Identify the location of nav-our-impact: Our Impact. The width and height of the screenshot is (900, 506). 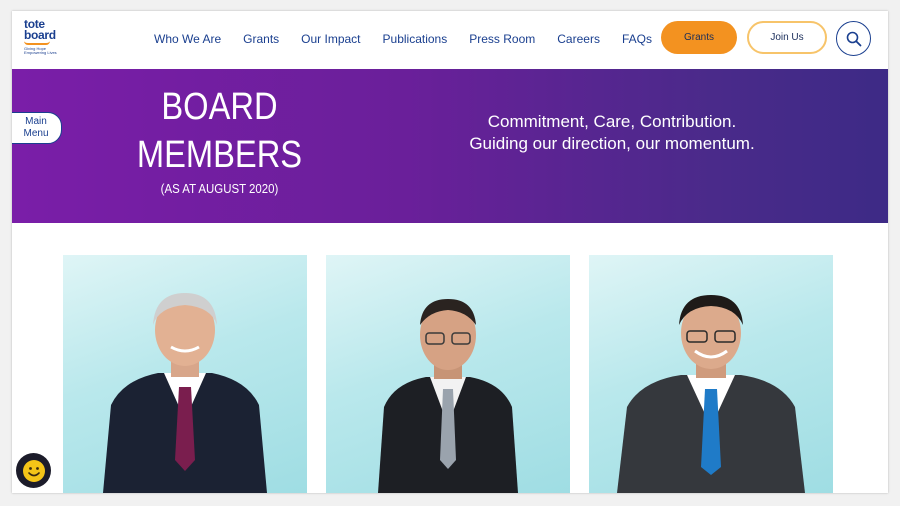
(330, 39).